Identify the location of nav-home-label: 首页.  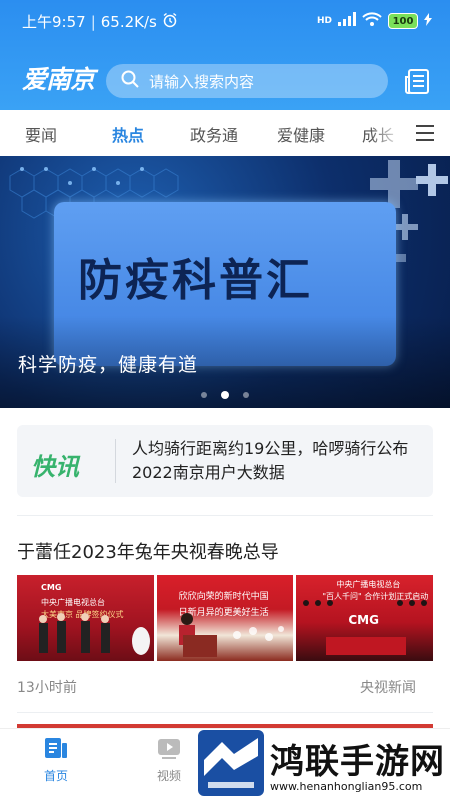
(55, 776).